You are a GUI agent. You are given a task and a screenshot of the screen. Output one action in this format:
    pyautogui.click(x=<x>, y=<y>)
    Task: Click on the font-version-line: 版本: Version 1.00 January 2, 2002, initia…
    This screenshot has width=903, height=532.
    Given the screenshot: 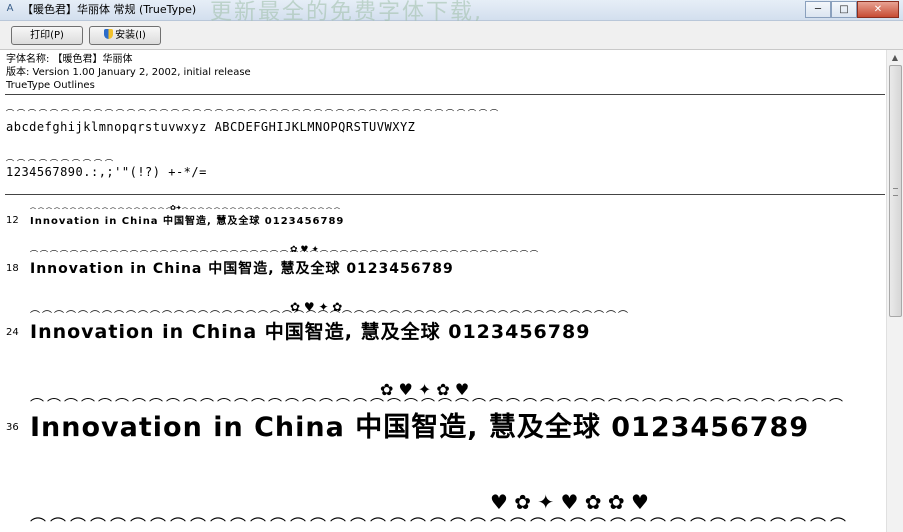 What is the action you would take?
    pyautogui.click(x=128, y=72)
    